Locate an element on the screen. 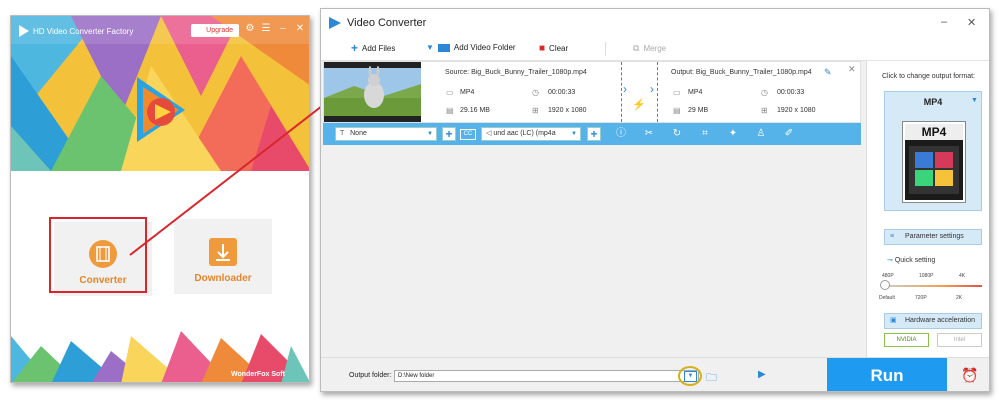 This screenshot has height=400, width=1000. output-folder-field: D:\New folder is located at coordinates (546, 376).